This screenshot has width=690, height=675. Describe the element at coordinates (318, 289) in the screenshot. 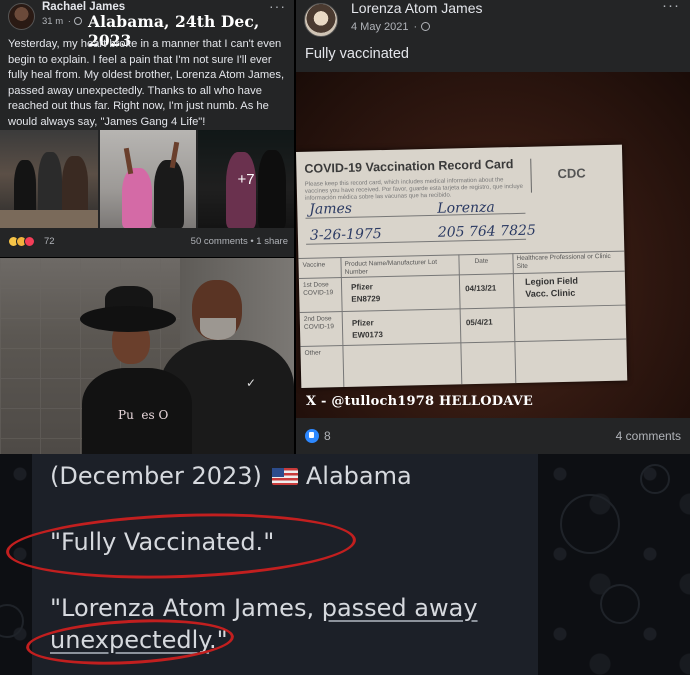

I see `row-dose1-label: 1st Dose COVID-19` at that location.